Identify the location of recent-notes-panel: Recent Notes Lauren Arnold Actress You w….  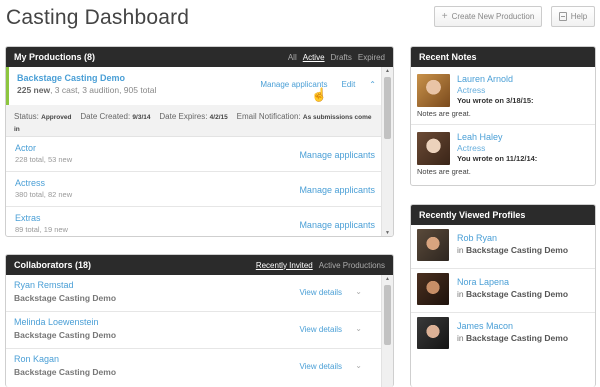
(503, 116).